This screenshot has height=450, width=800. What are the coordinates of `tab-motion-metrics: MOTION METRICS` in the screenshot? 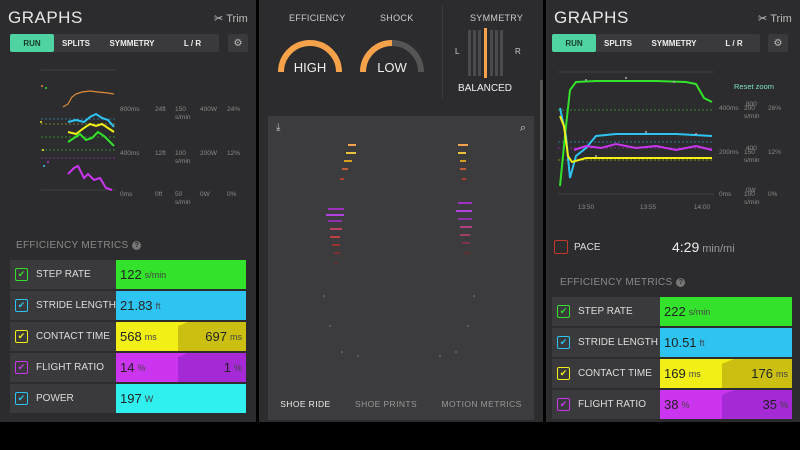 It's located at (482, 404).